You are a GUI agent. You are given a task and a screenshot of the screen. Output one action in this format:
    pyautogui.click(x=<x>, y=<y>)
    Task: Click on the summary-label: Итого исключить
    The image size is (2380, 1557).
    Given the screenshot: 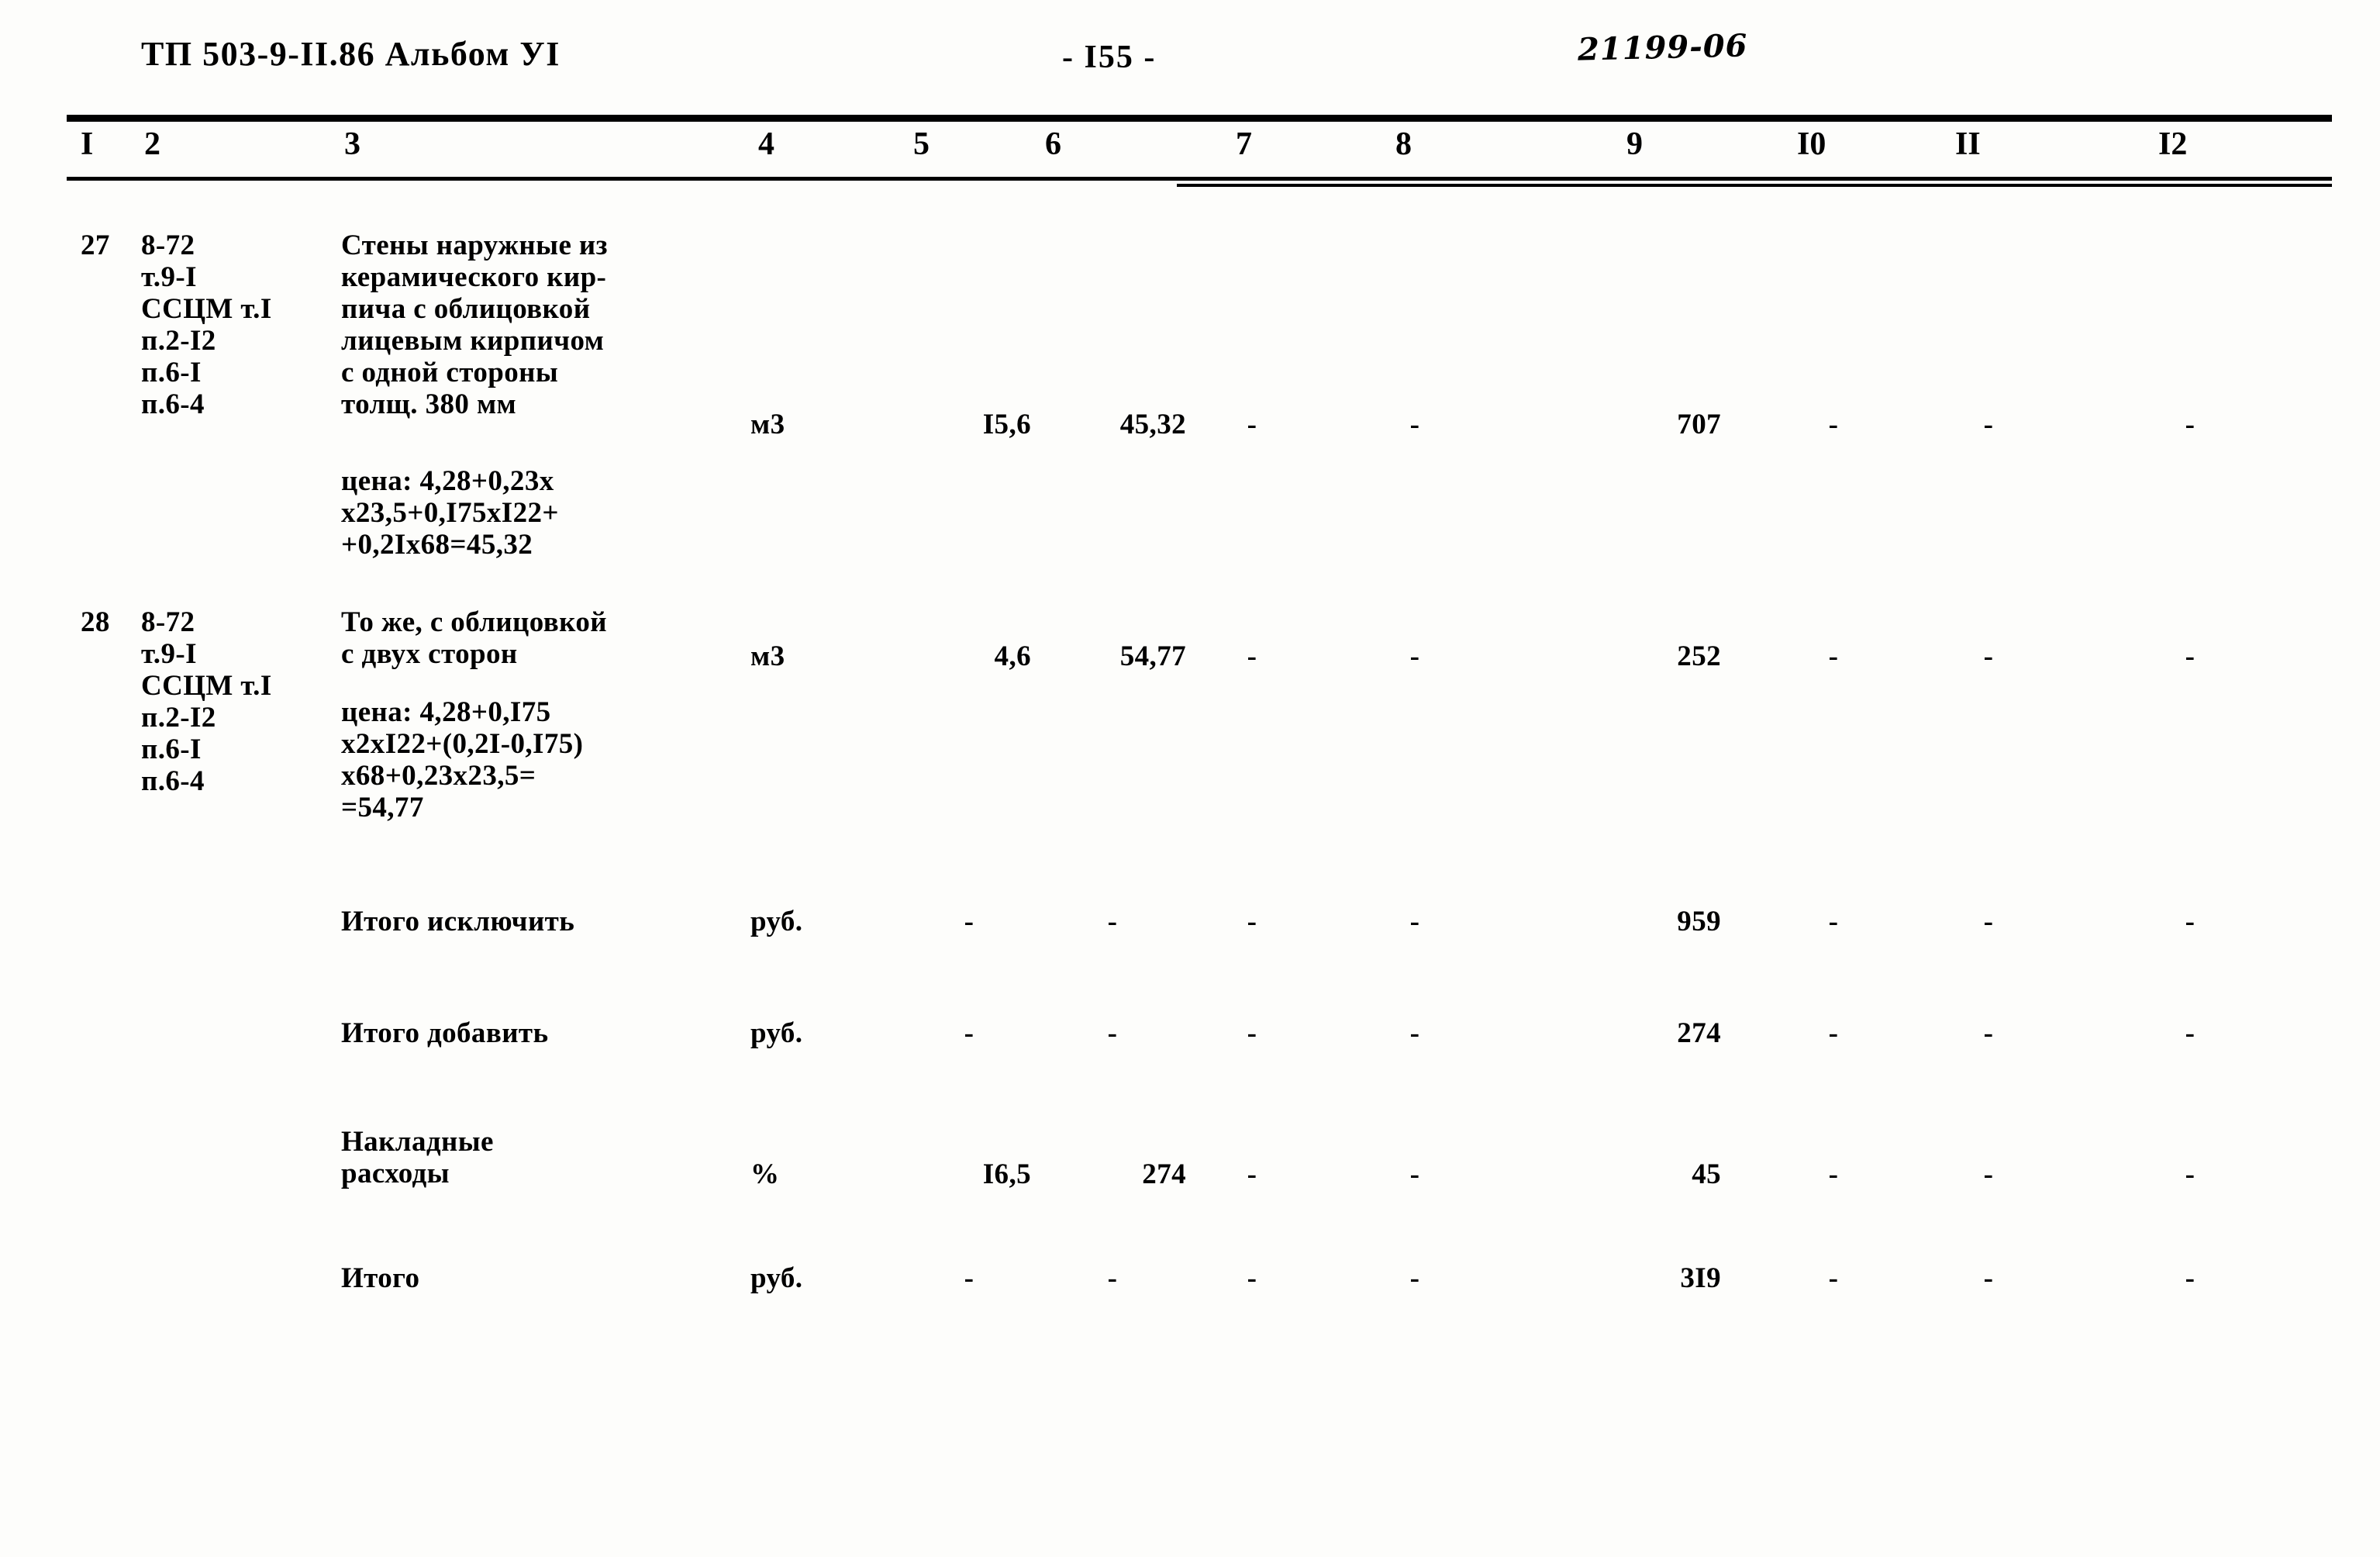 What is the action you would take?
    pyautogui.click(x=458, y=922)
    